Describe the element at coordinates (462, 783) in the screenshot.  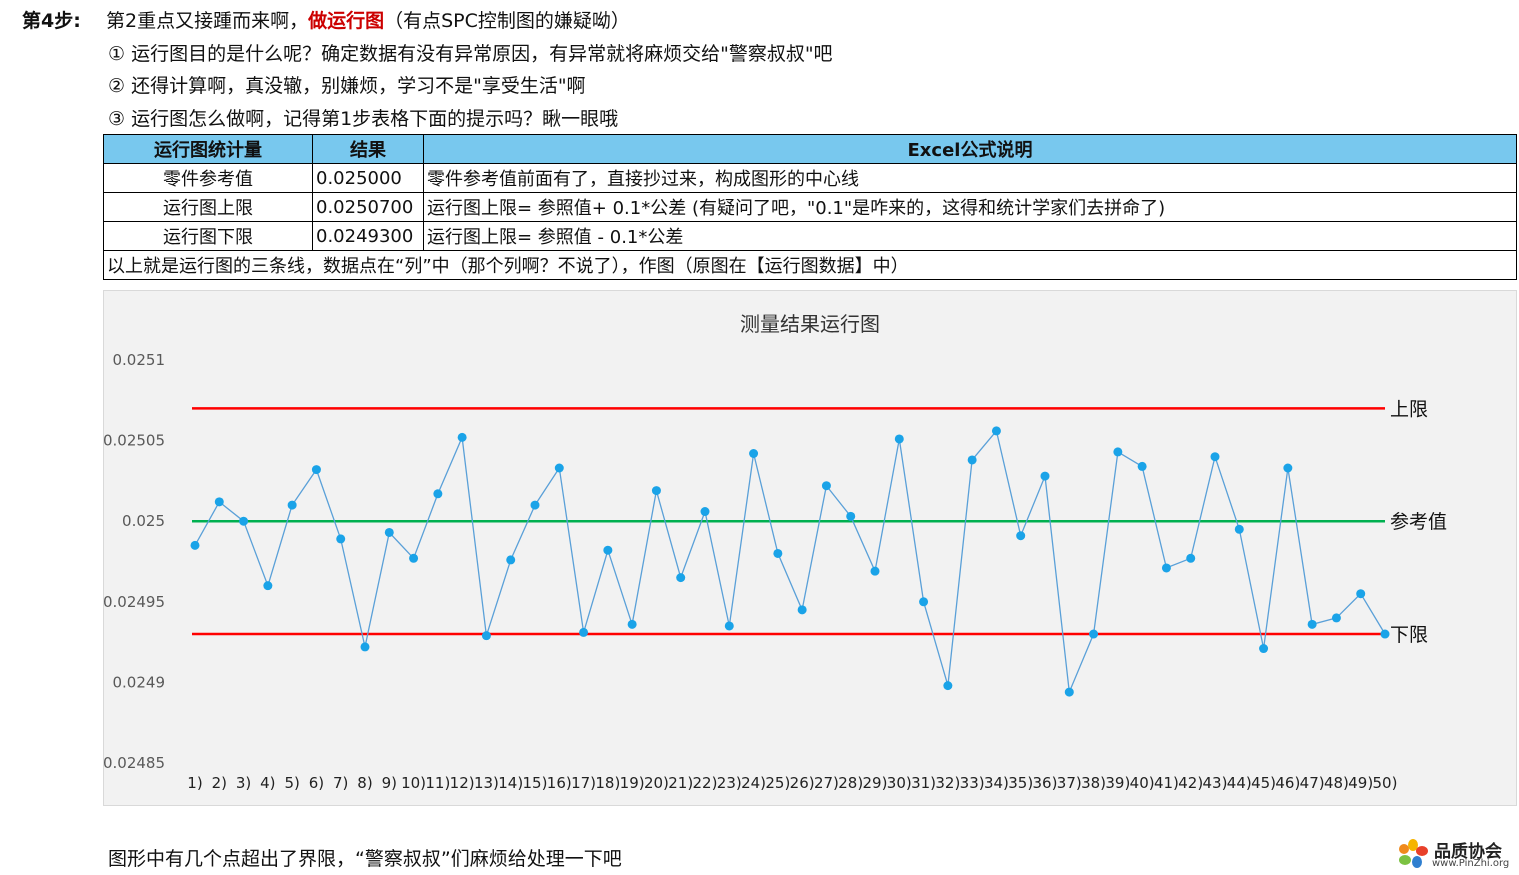
I see `x-tick-label: 12)` at that location.